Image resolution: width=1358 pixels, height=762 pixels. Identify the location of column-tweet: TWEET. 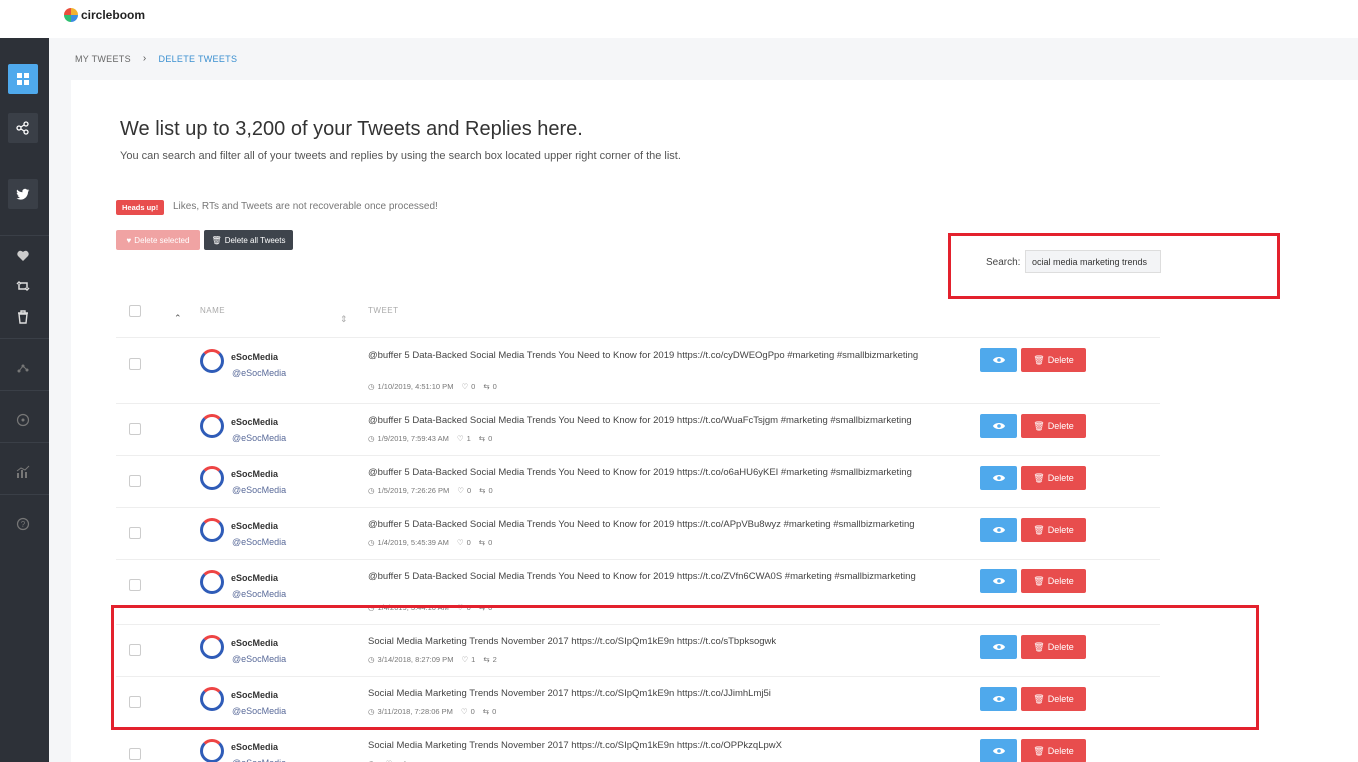
(383, 310).